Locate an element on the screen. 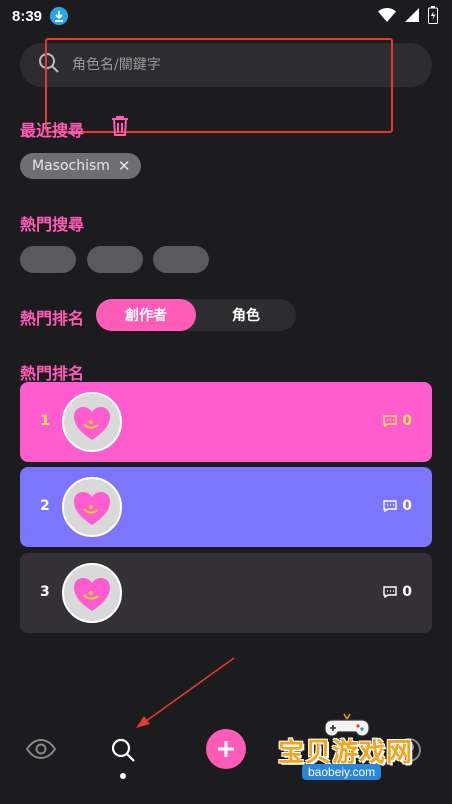 The height and width of the screenshot is (804, 452). search-bar is located at coordinates (226, 65).